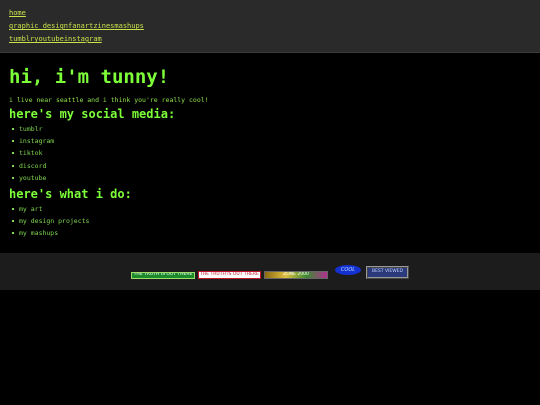 The image size is (540, 405). What do you see at coordinates (38, 26) in the screenshot?
I see `nav-link-graphic-design: graphic design` at bounding box center [38, 26].